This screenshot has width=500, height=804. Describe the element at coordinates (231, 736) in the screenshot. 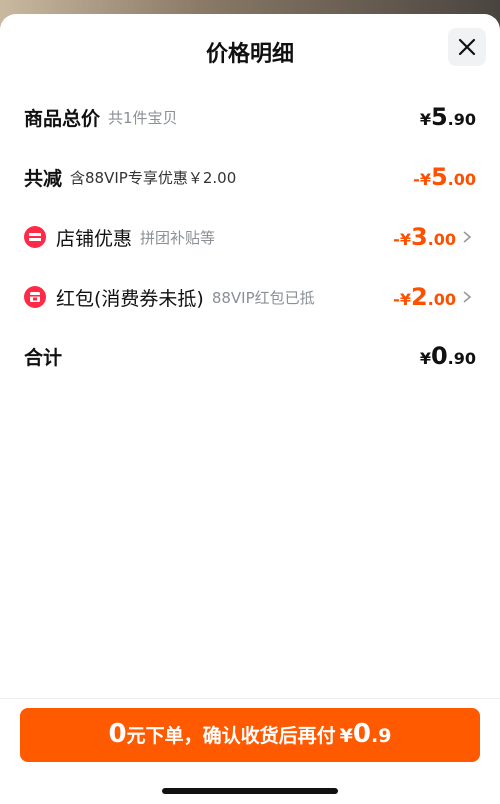

I see `cta-text: 元下单，确认收货后再付` at that location.